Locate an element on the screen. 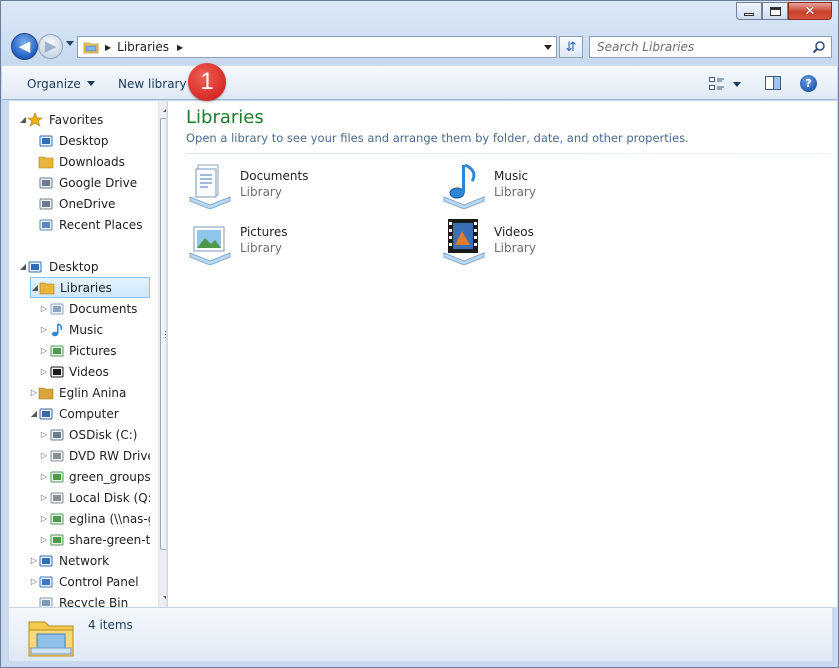 The image size is (839, 668). minimize-icon is located at coordinates (749, 14).